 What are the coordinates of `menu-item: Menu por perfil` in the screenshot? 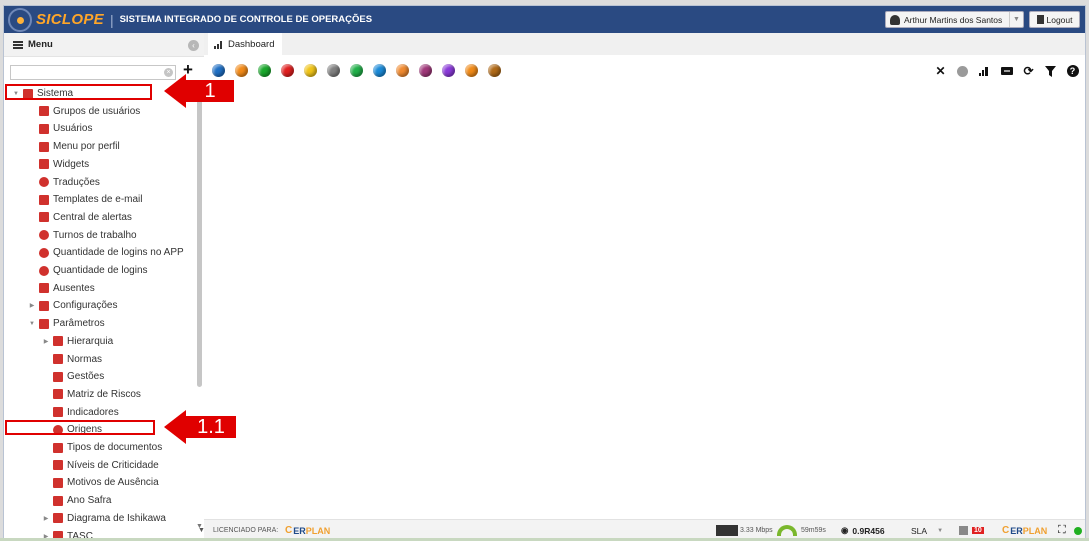 It's located at (74, 146).